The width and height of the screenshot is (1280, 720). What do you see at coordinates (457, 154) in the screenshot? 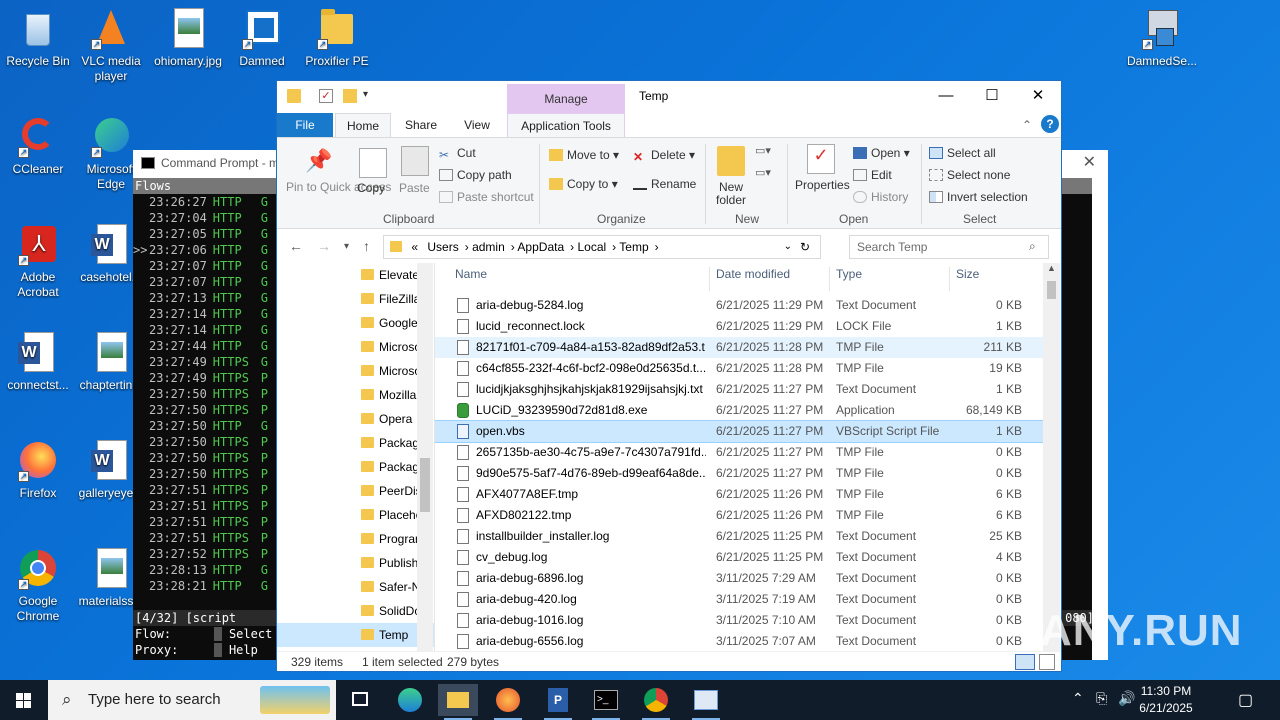
I see `cut-button: ✂ Cut` at bounding box center [457, 154].